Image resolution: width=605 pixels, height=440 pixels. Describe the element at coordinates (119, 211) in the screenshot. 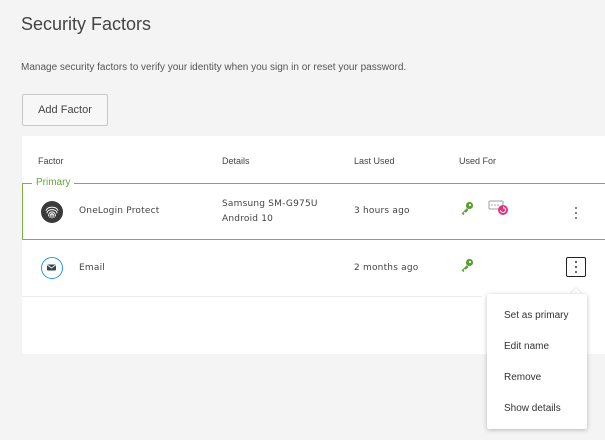

I see `factor-name: OneLogin Protect` at that location.